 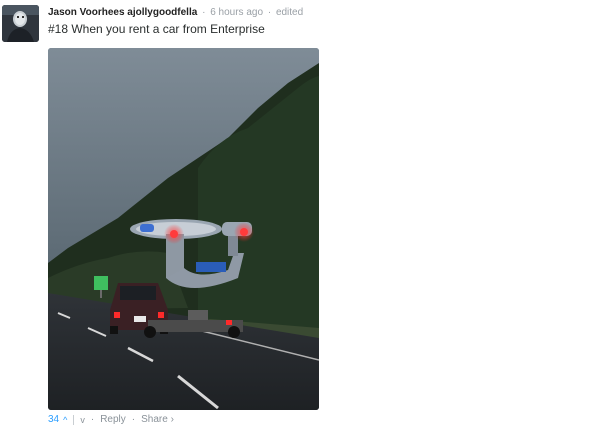 I want to click on vote-divider, so click(x=74, y=419).